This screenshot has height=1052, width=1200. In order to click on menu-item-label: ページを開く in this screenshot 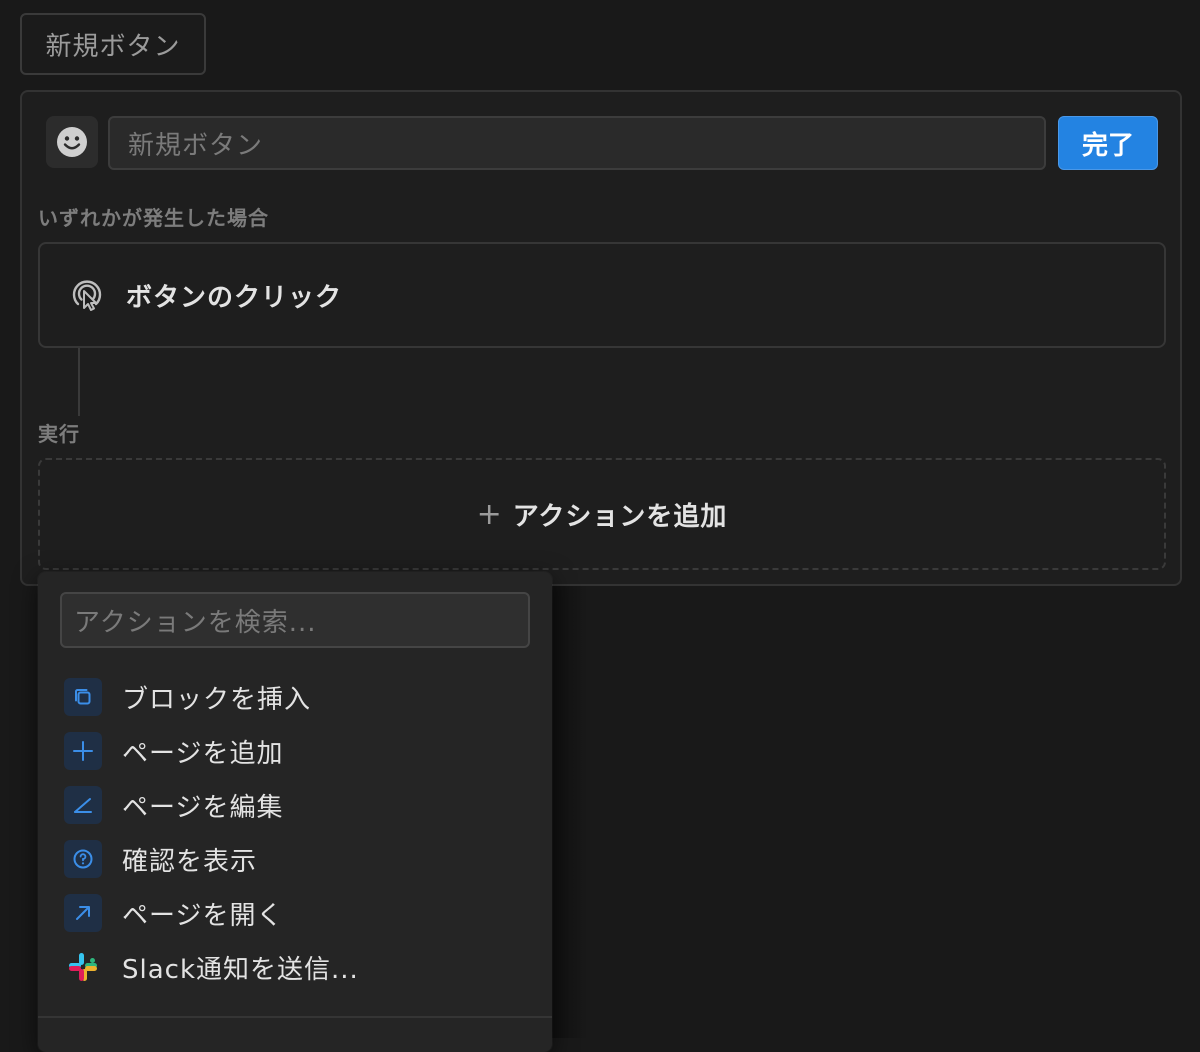, I will do `click(203, 915)`.